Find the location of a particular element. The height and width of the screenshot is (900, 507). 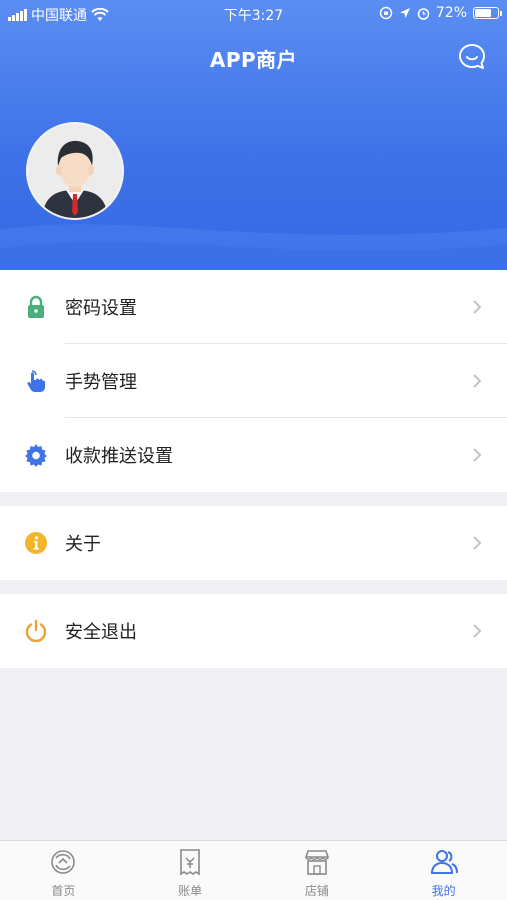

tab-store: 店铺 is located at coordinates (317, 870).